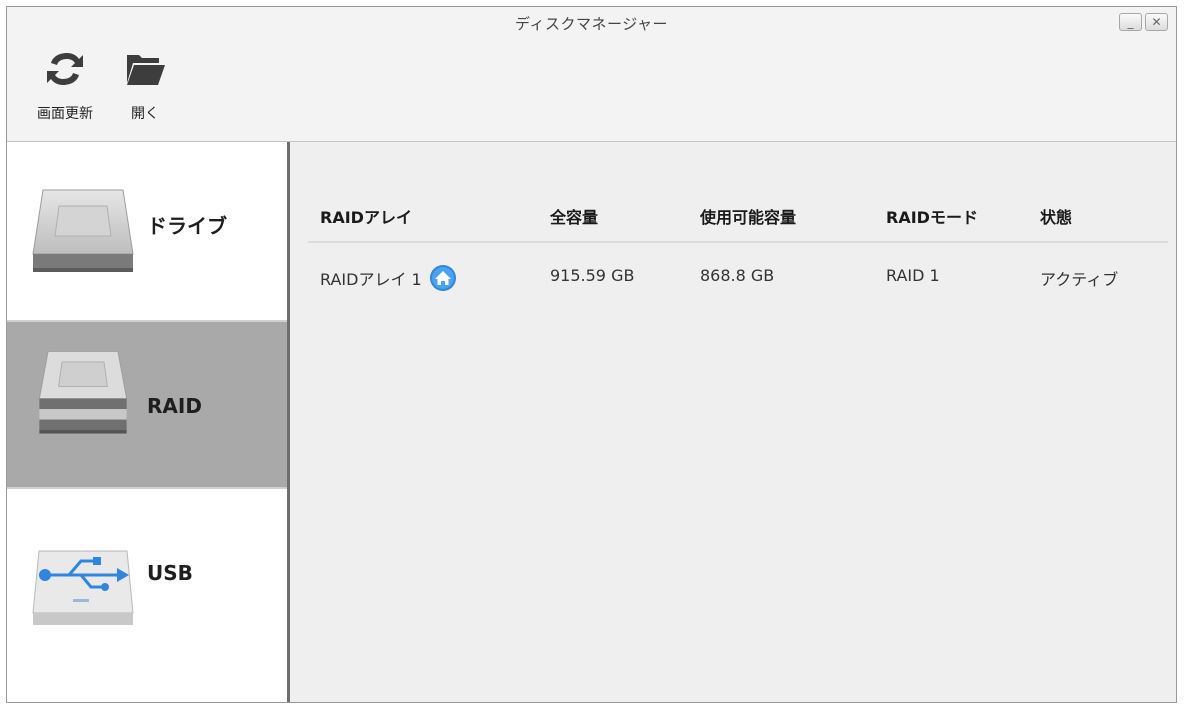 The image size is (1185, 709). Describe the element at coordinates (1056, 217) in the screenshot. I see `column-header-status: 状態` at that location.